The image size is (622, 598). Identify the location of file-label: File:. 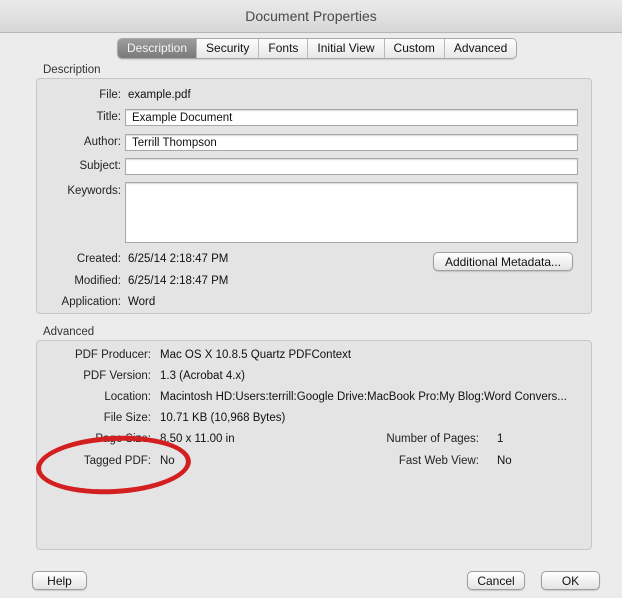
(110, 95).